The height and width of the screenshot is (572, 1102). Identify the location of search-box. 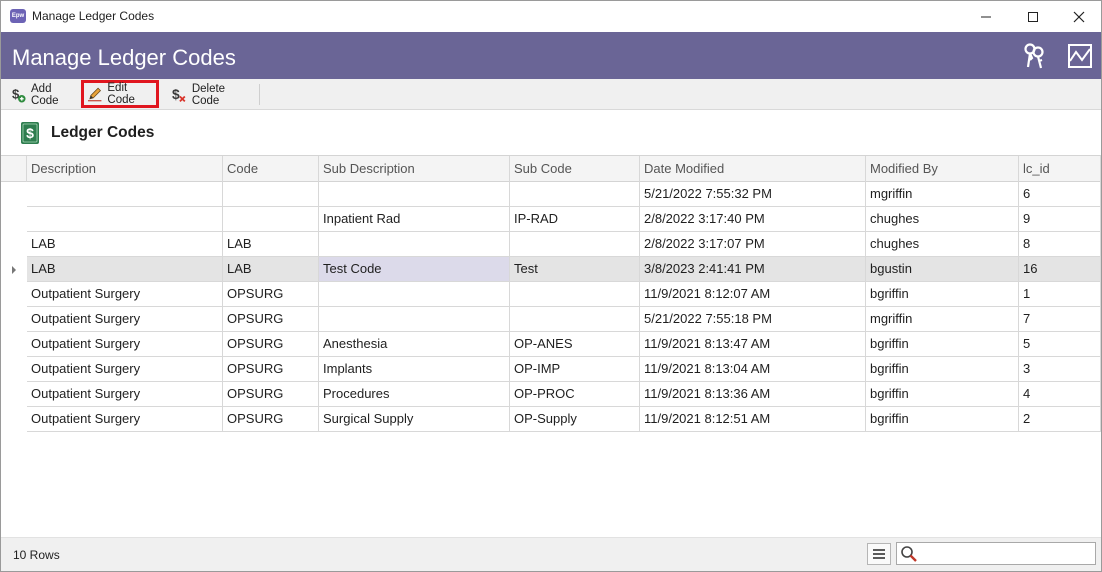
(996, 553).